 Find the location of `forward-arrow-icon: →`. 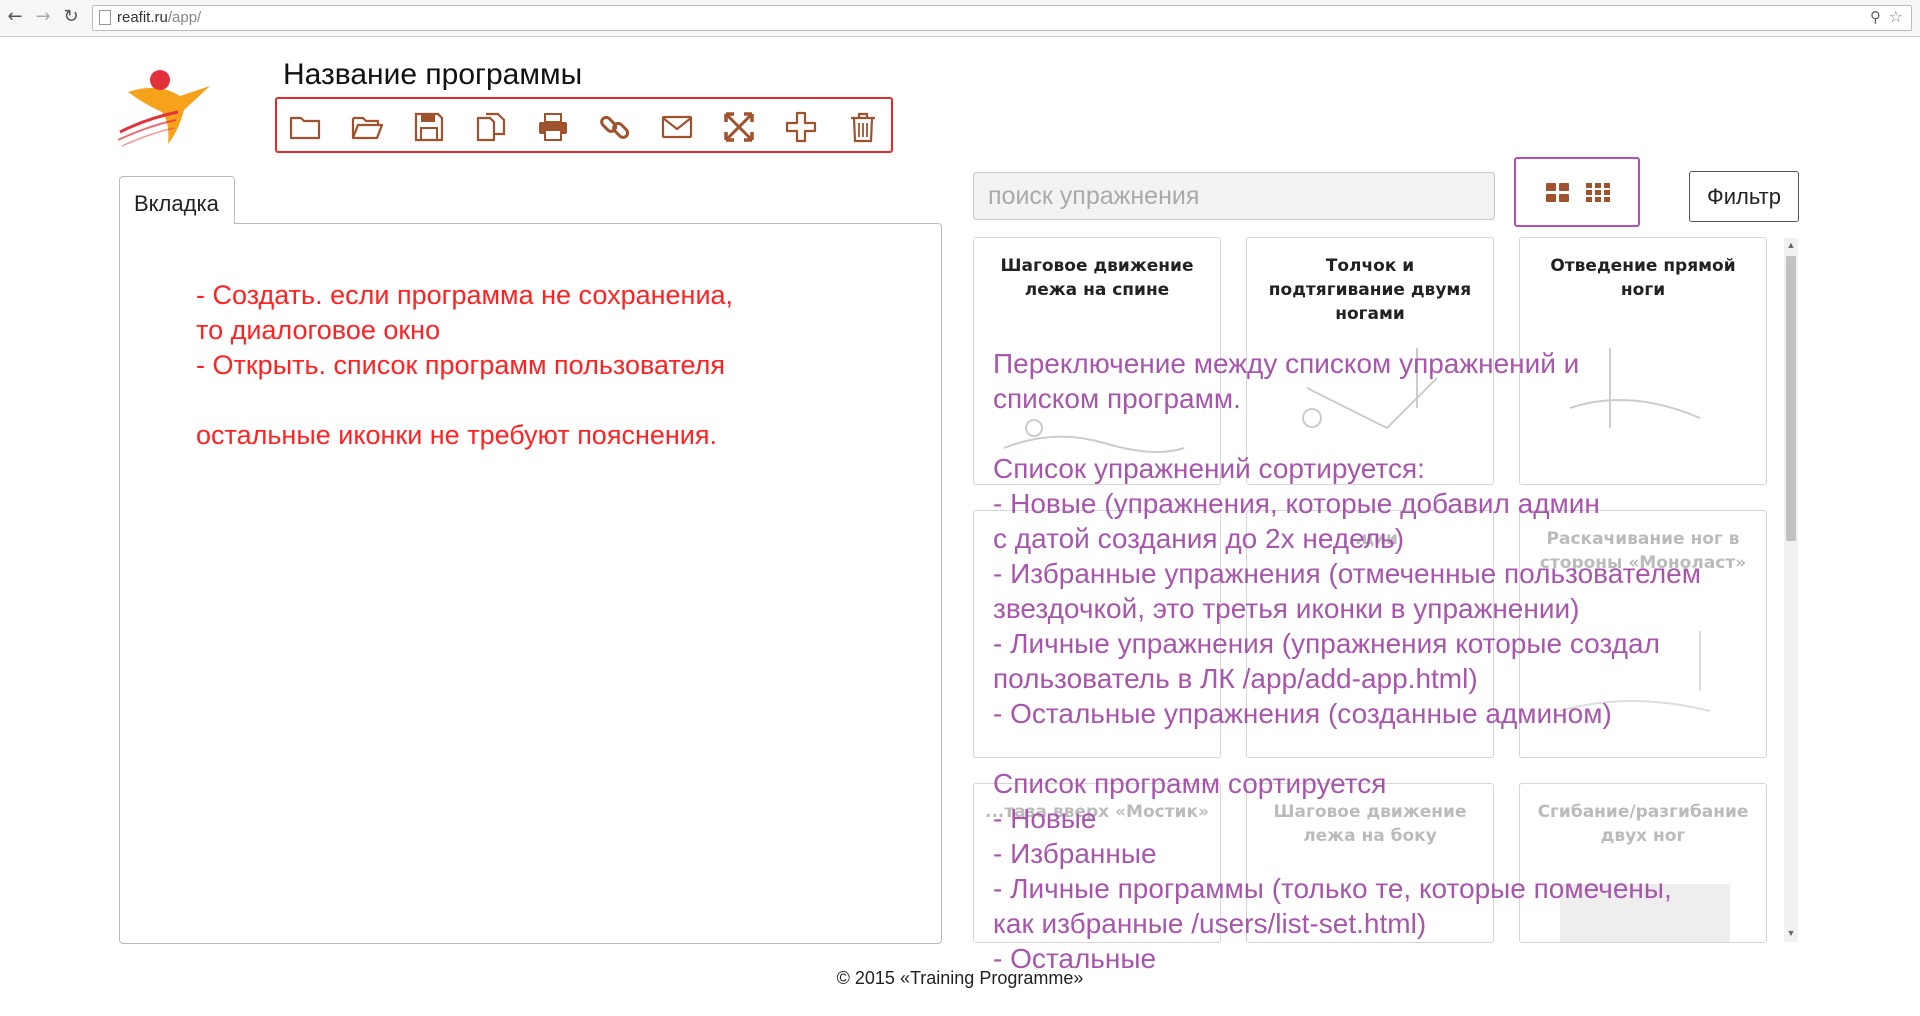

forward-arrow-icon: → is located at coordinates (43, 17).